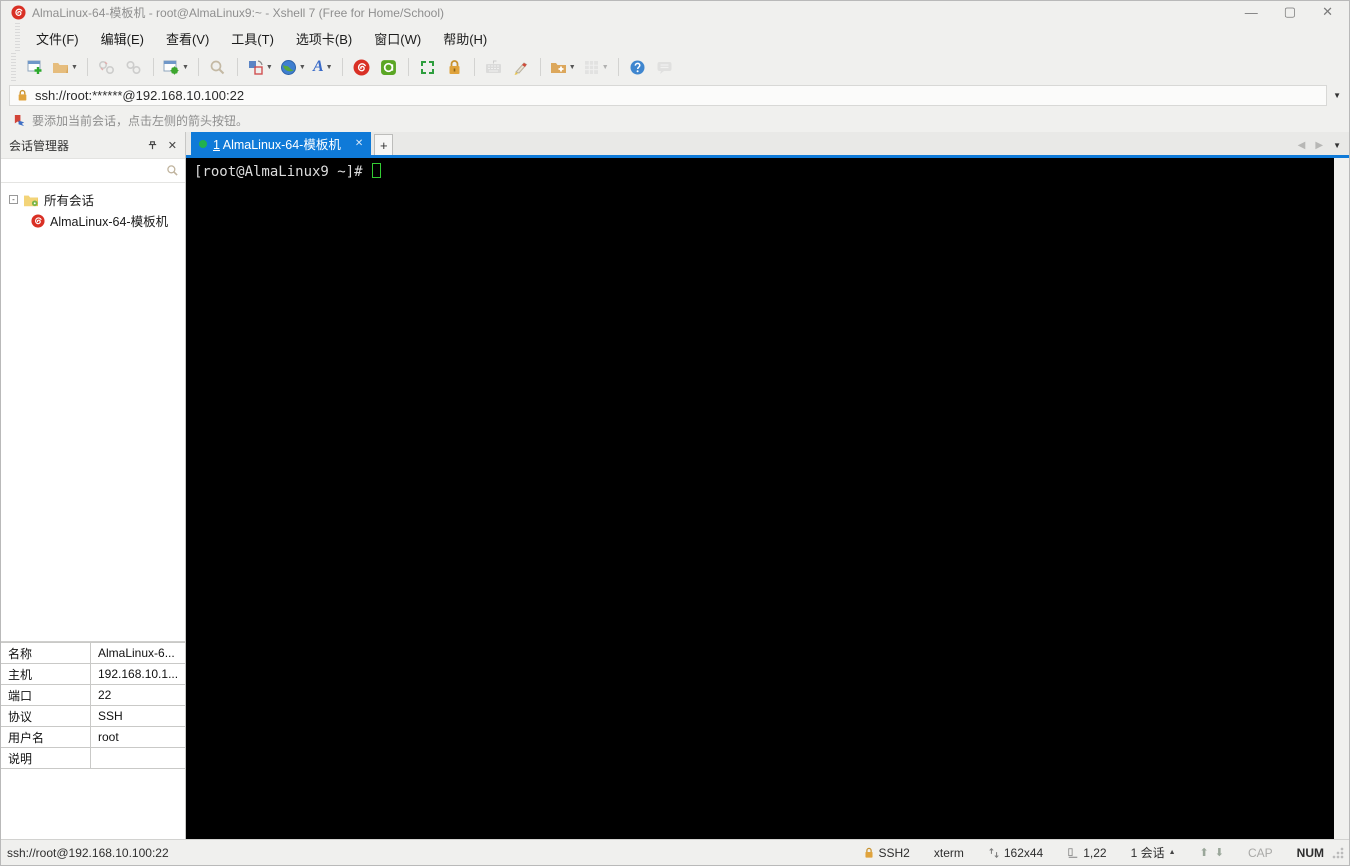 The image size is (1350, 866). I want to click on menu-tools: 工具(T), so click(252, 38).